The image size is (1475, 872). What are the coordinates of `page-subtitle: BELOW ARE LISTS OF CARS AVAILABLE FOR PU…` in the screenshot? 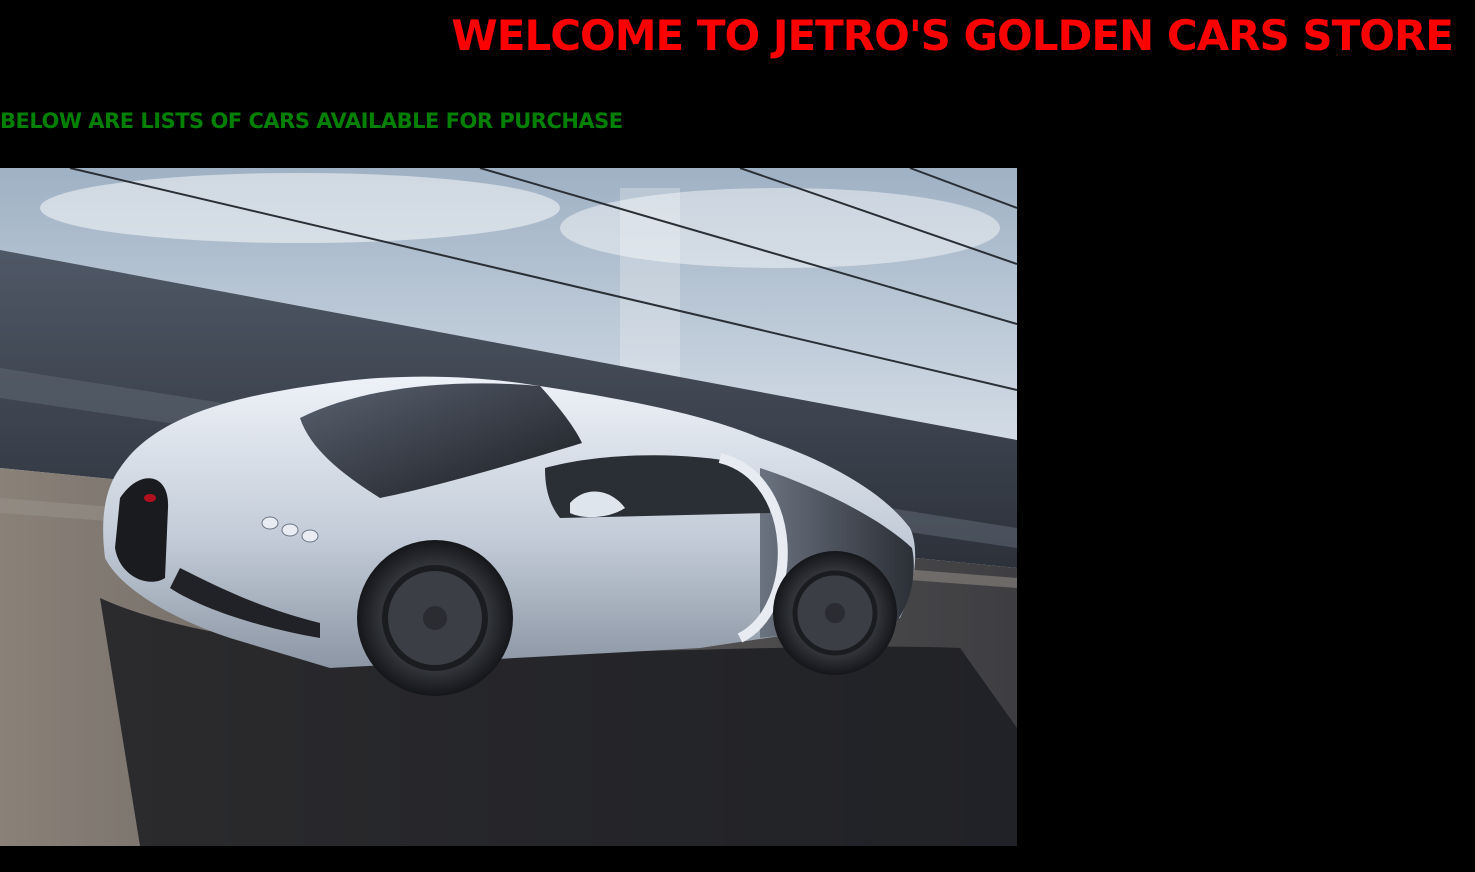 It's located at (311, 121).